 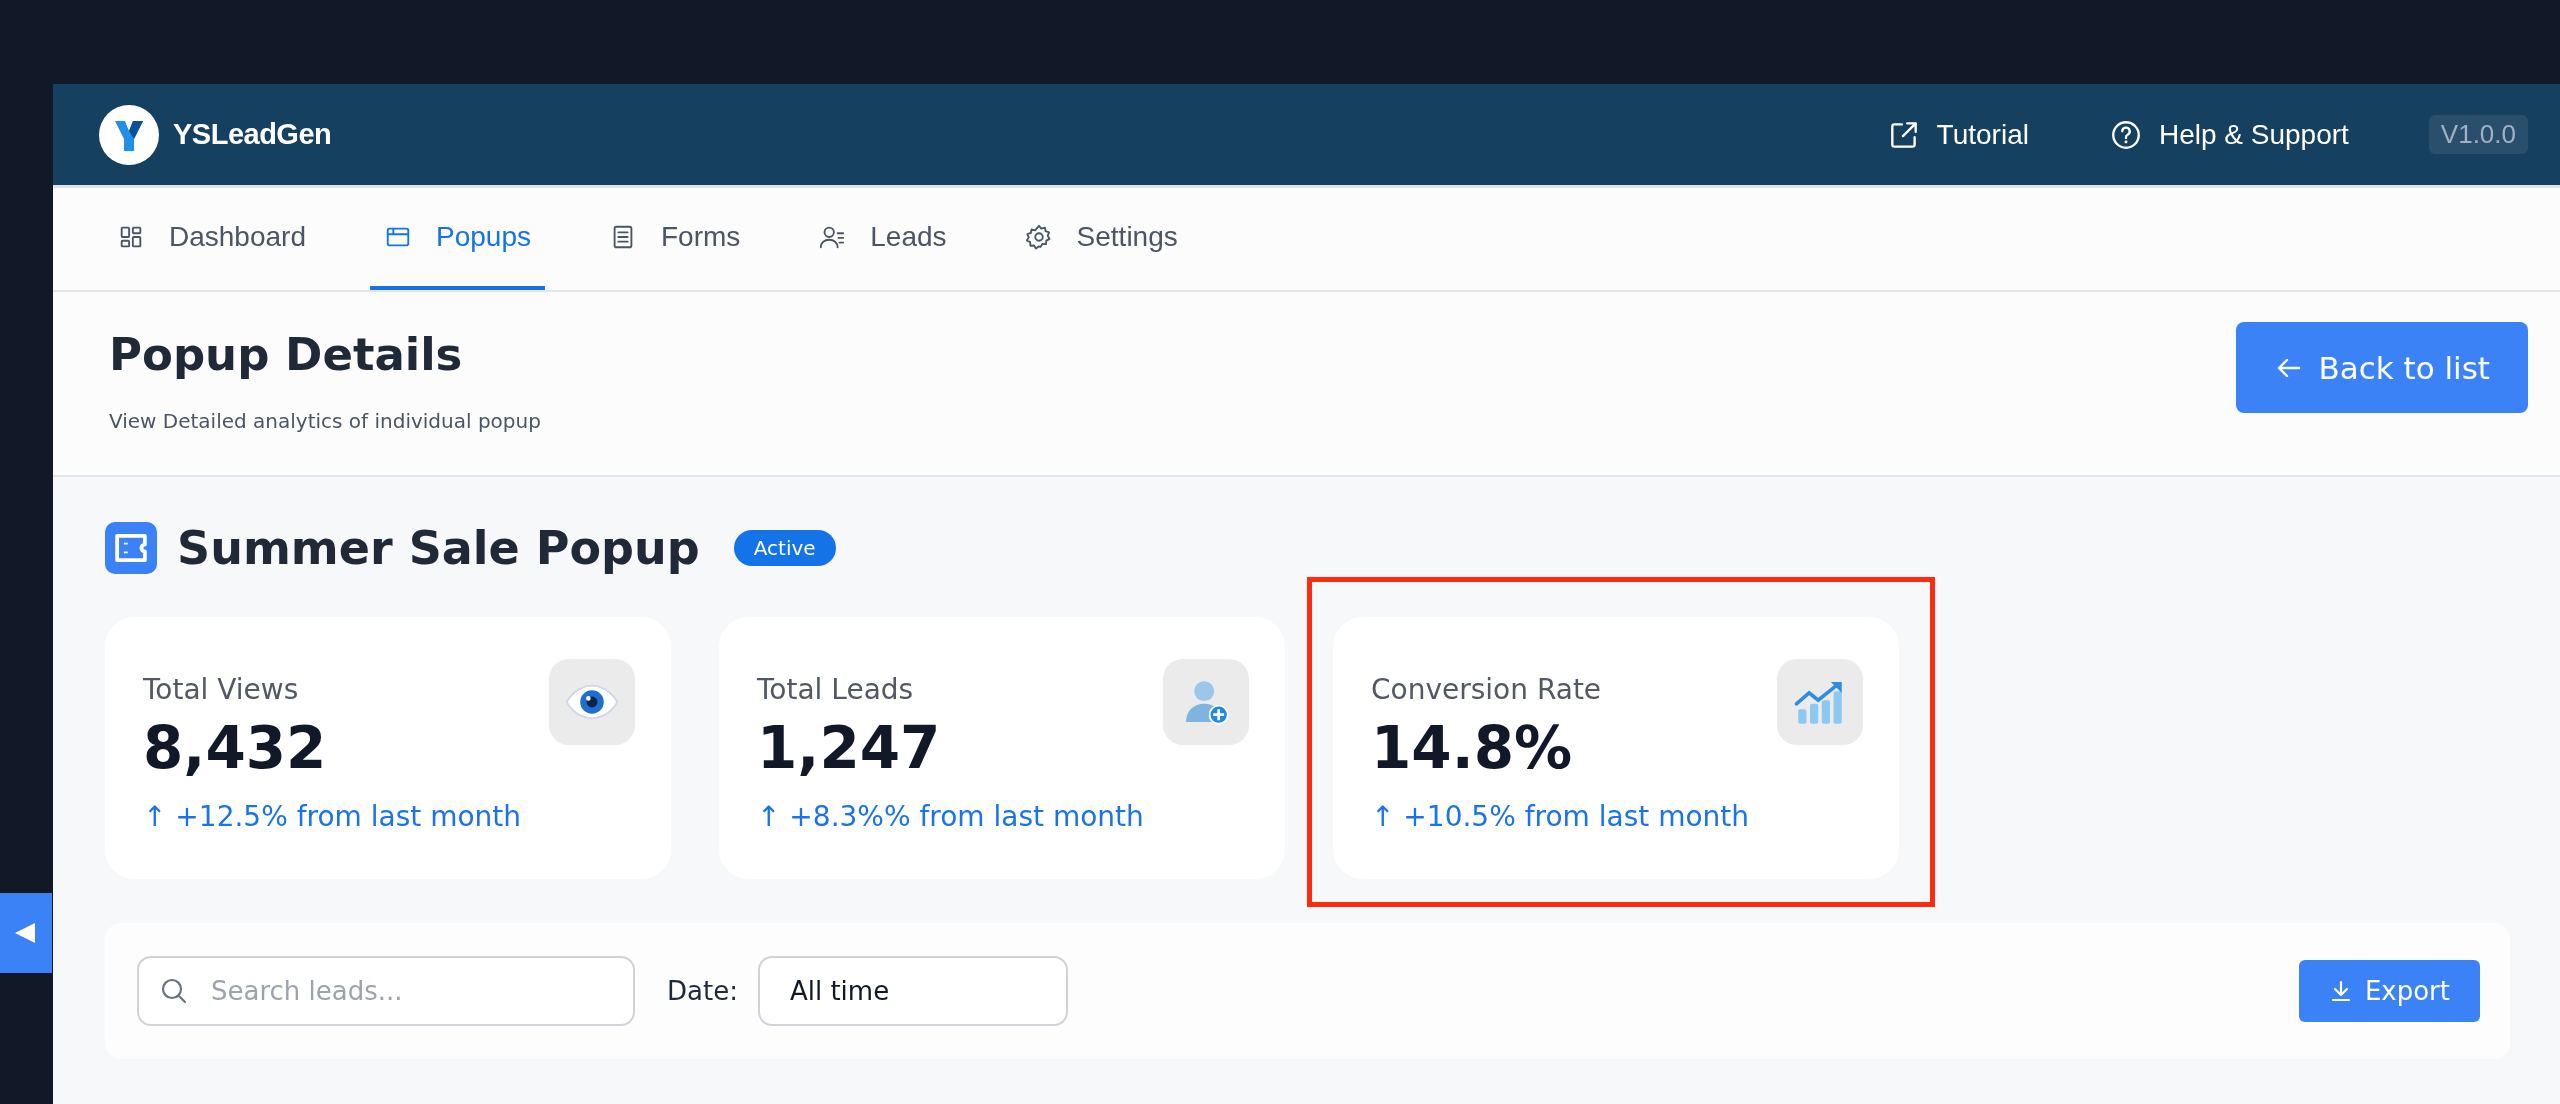 I want to click on stat-trend: ↑ +12.5% from last month, so click(x=332, y=816).